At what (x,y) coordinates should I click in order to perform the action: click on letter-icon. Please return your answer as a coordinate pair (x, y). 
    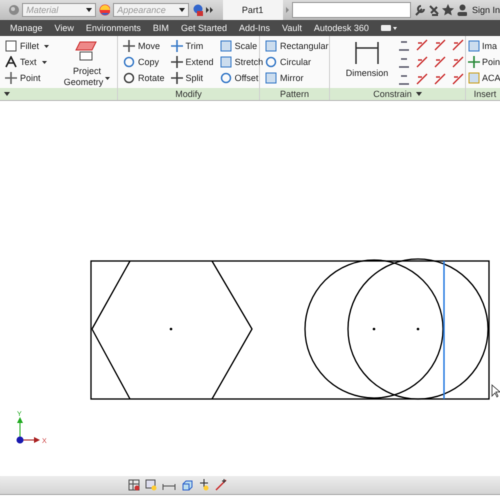
    Looking at the image, I should click on (11, 62).